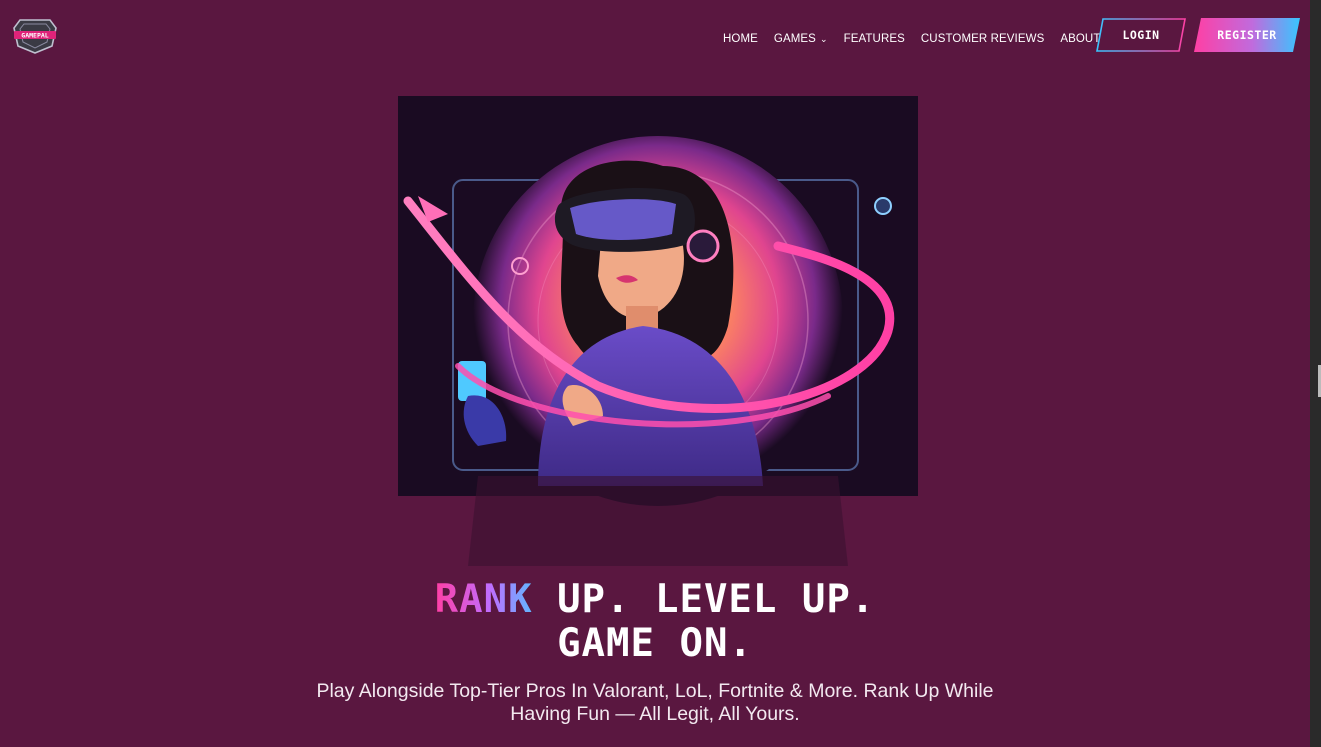 Image resolution: width=1321 pixels, height=747 pixels. Describe the element at coordinates (704, 599) in the screenshot. I see `headline-rest: UP. LEVEL UP.` at that location.